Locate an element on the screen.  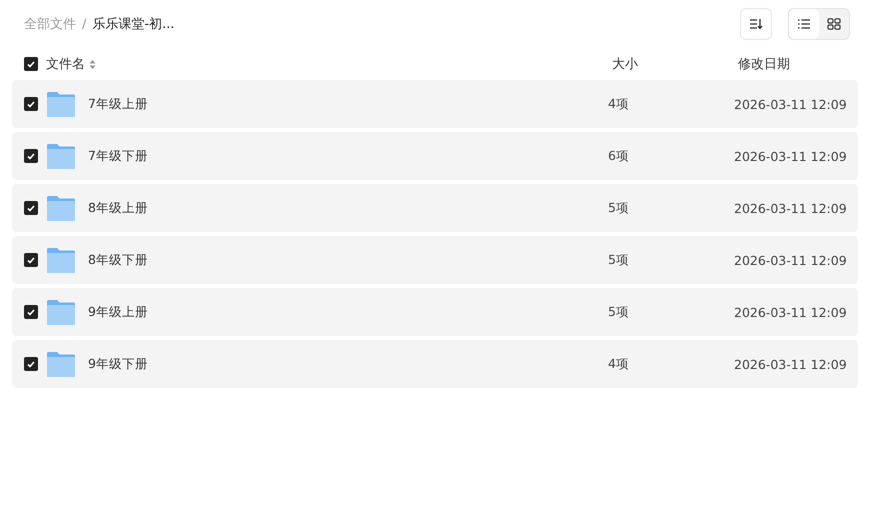
folder-name: 8年级上册 is located at coordinates (118, 208).